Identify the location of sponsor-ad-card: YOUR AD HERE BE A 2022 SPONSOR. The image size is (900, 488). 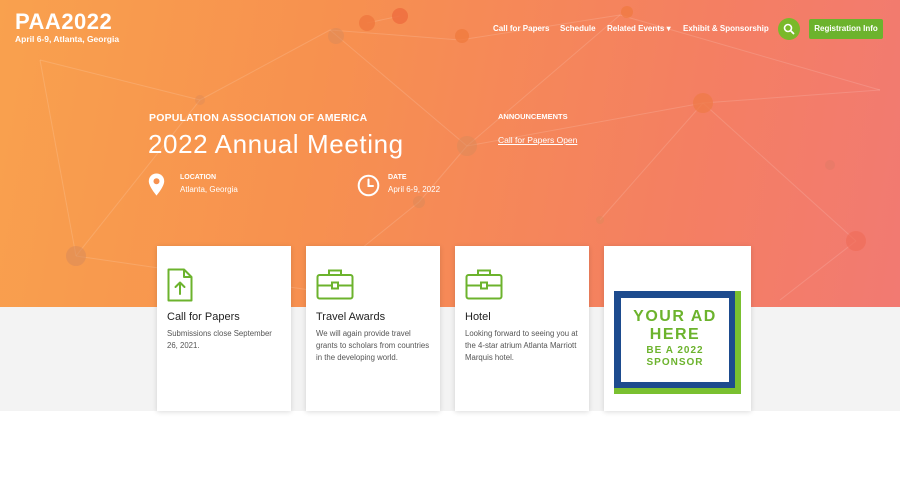
(677, 328).